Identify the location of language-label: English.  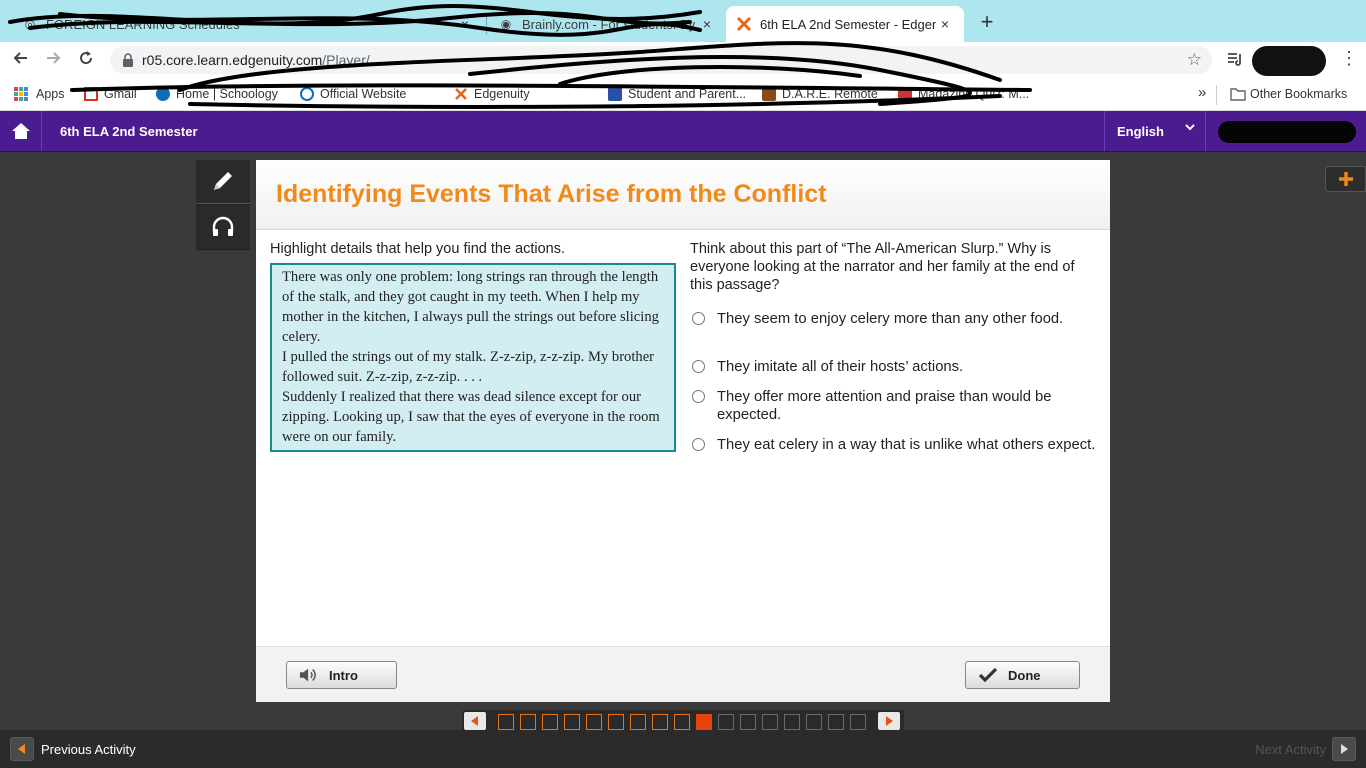
(1140, 131).